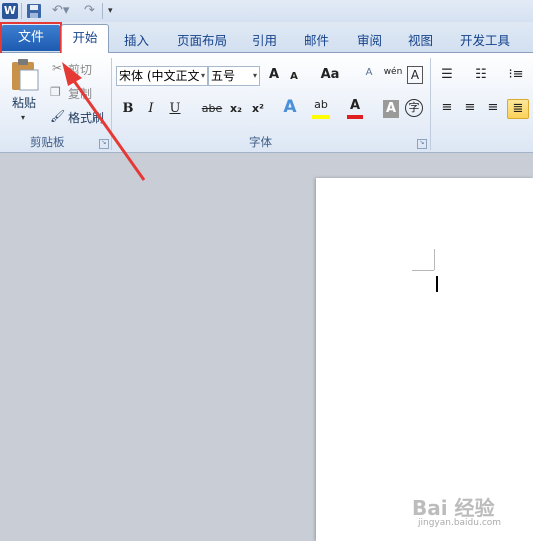  What do you see at coordinates (470, 109) in the screenshot?
I see `align-center-icon: ≡` at bounding box center [470, 109].